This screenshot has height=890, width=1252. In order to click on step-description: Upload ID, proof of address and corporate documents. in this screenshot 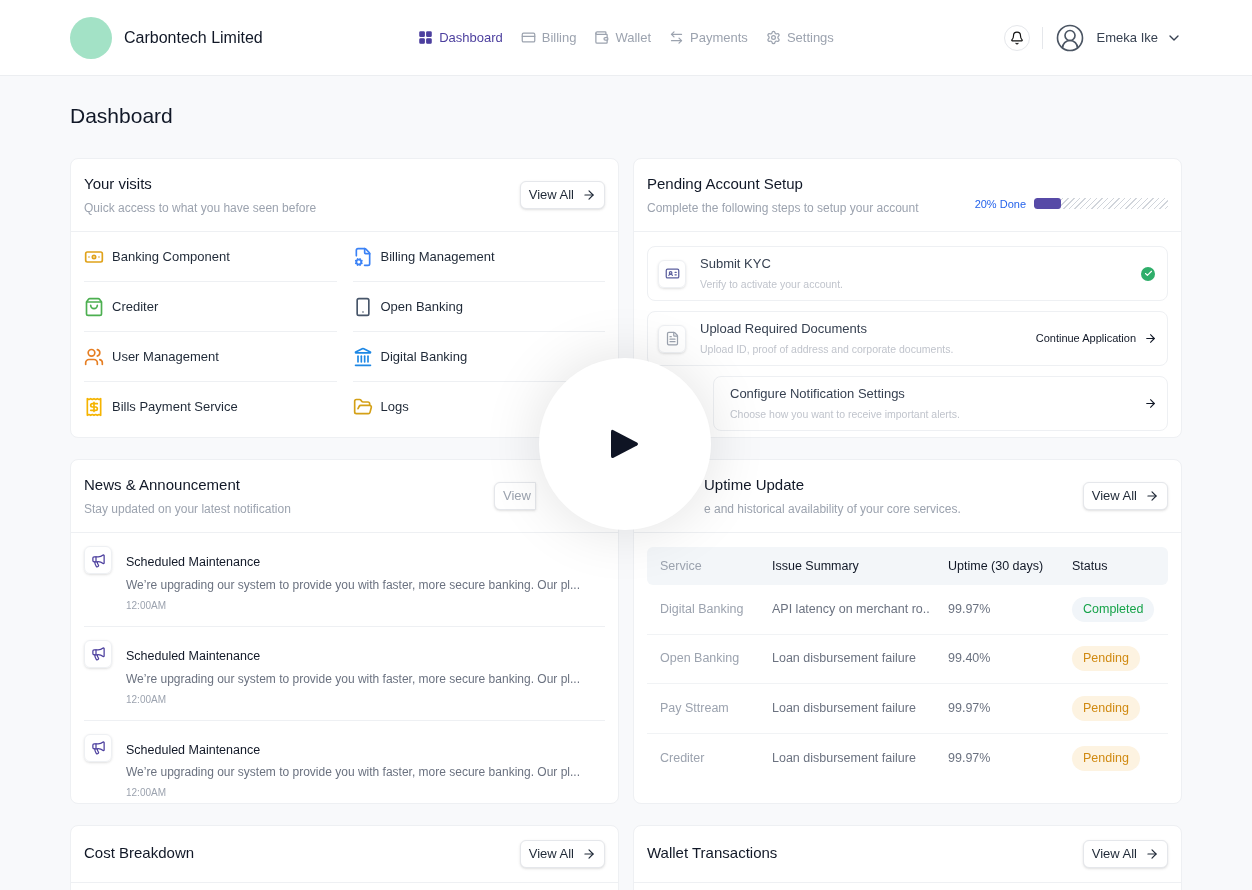, I will do `click(827, 349)`.